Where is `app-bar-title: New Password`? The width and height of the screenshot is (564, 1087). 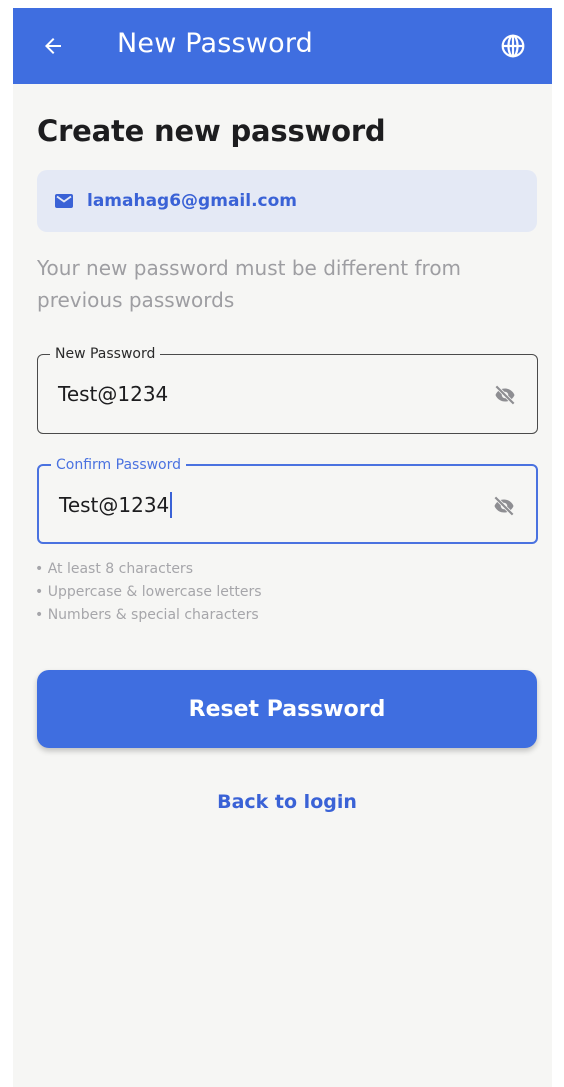 app-bar-title: New Password is located at coordinates (215, 43).